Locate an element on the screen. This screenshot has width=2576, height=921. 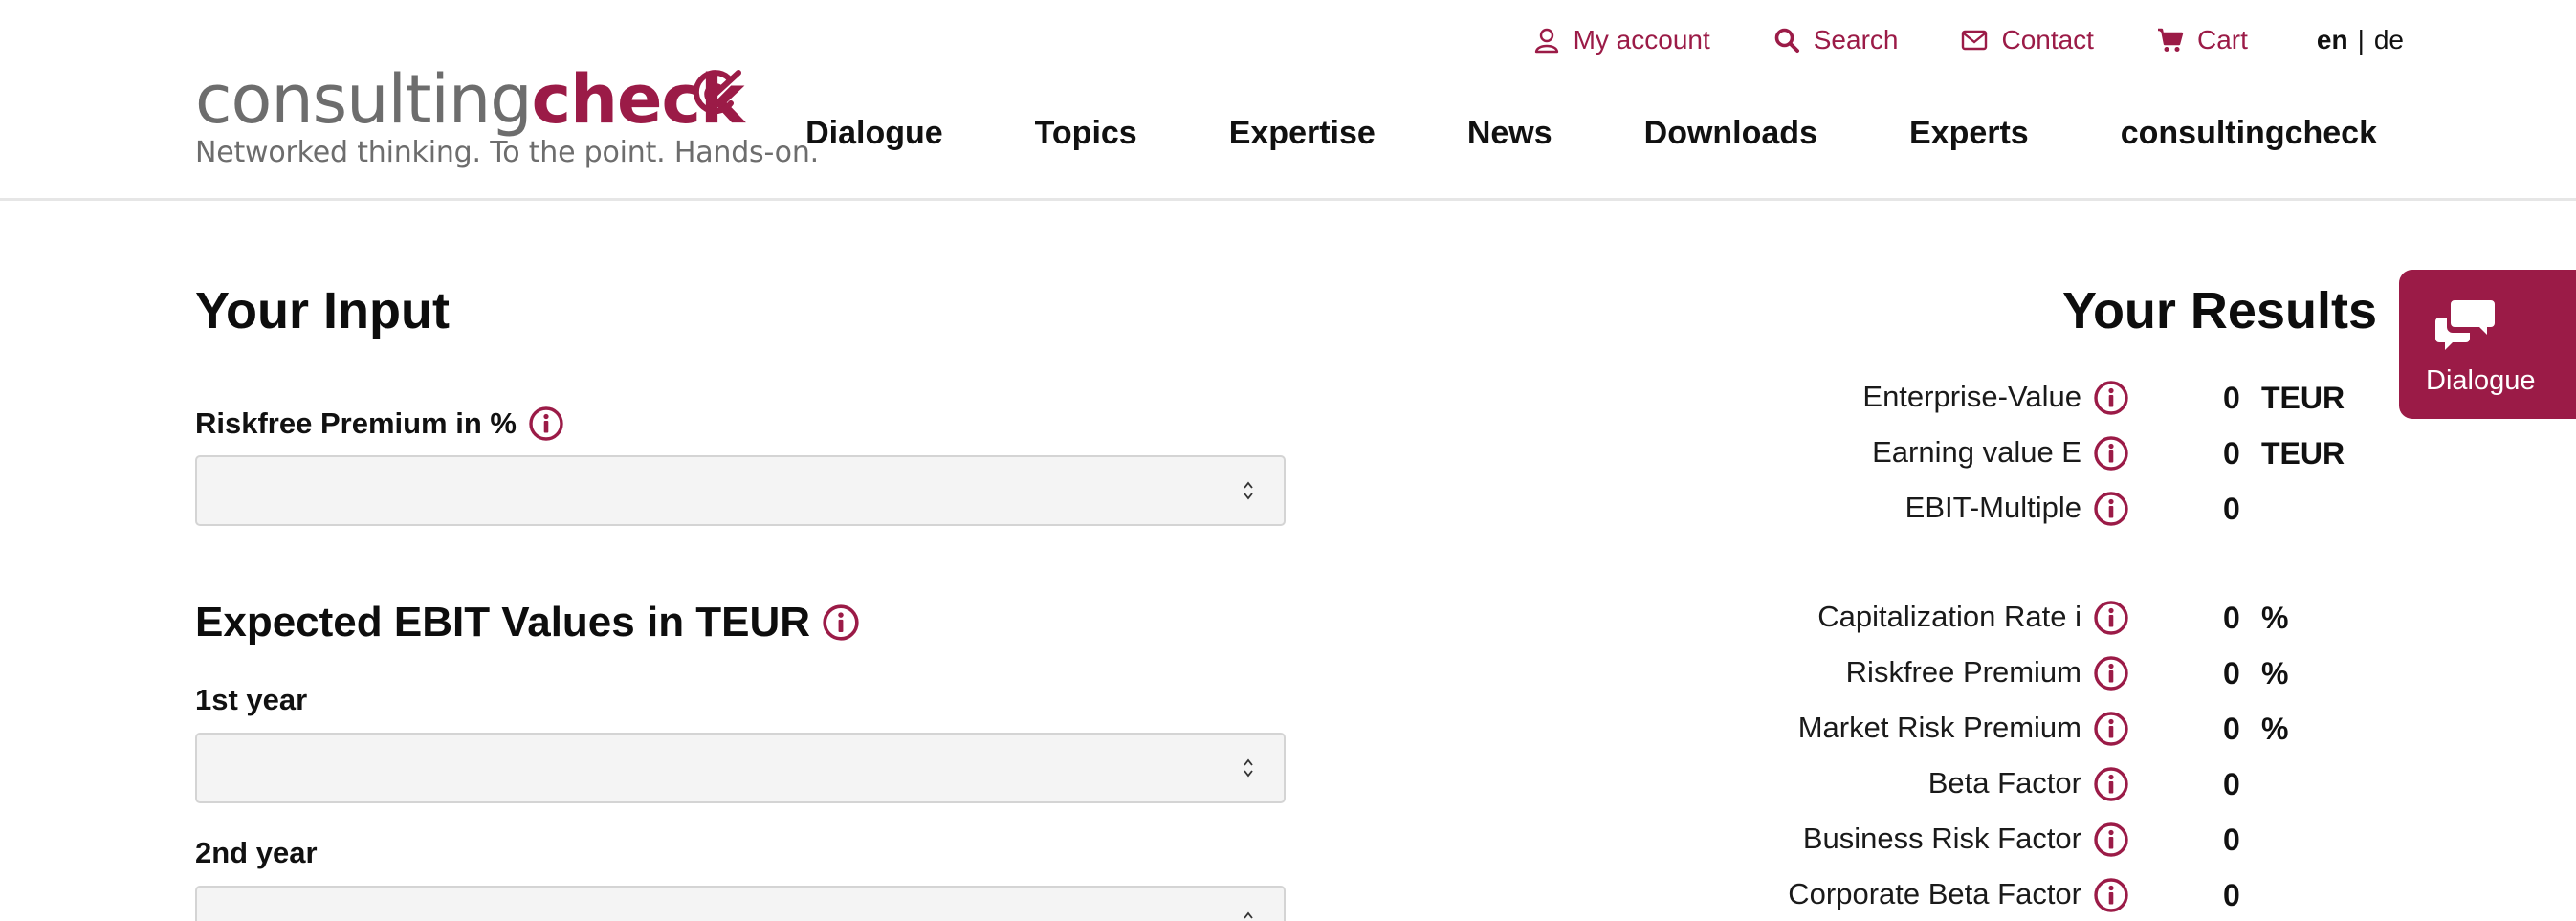
nav-expertise: Expertise is located at coordinates (1302, 133).